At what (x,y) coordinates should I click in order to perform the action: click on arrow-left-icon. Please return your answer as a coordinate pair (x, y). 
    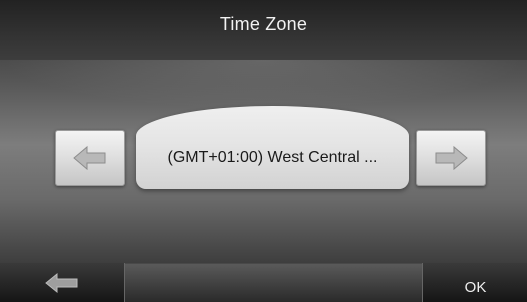
    Looking at the image, I should click on (89, 158).